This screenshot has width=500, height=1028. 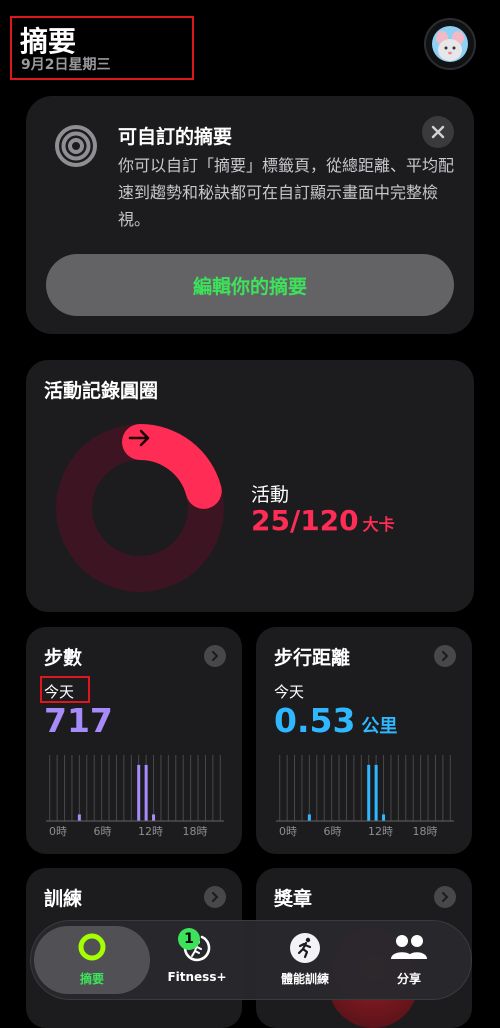 I want to click on tab-sharing: 分享, so click(x=409, y=960).